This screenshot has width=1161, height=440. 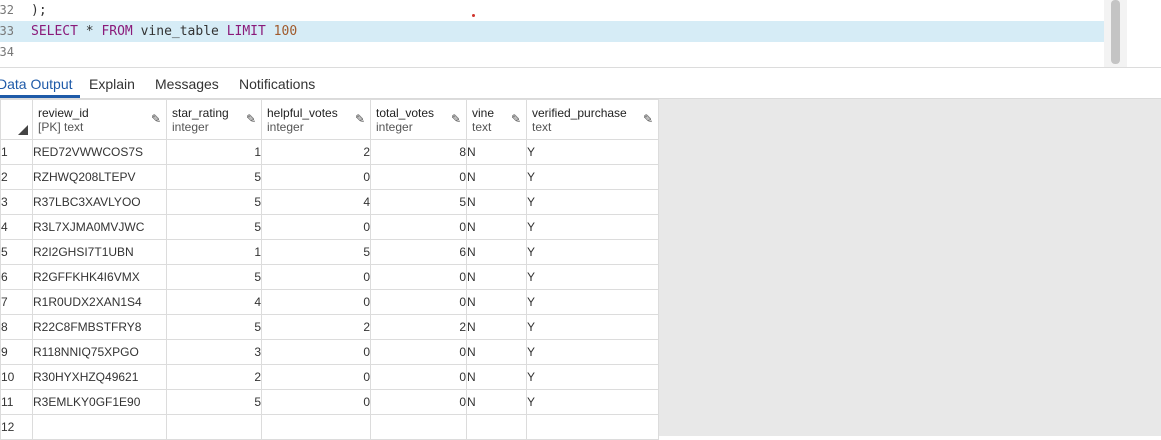 I want to click on tab-data-output: Data Output, so click(x=36, y=84).